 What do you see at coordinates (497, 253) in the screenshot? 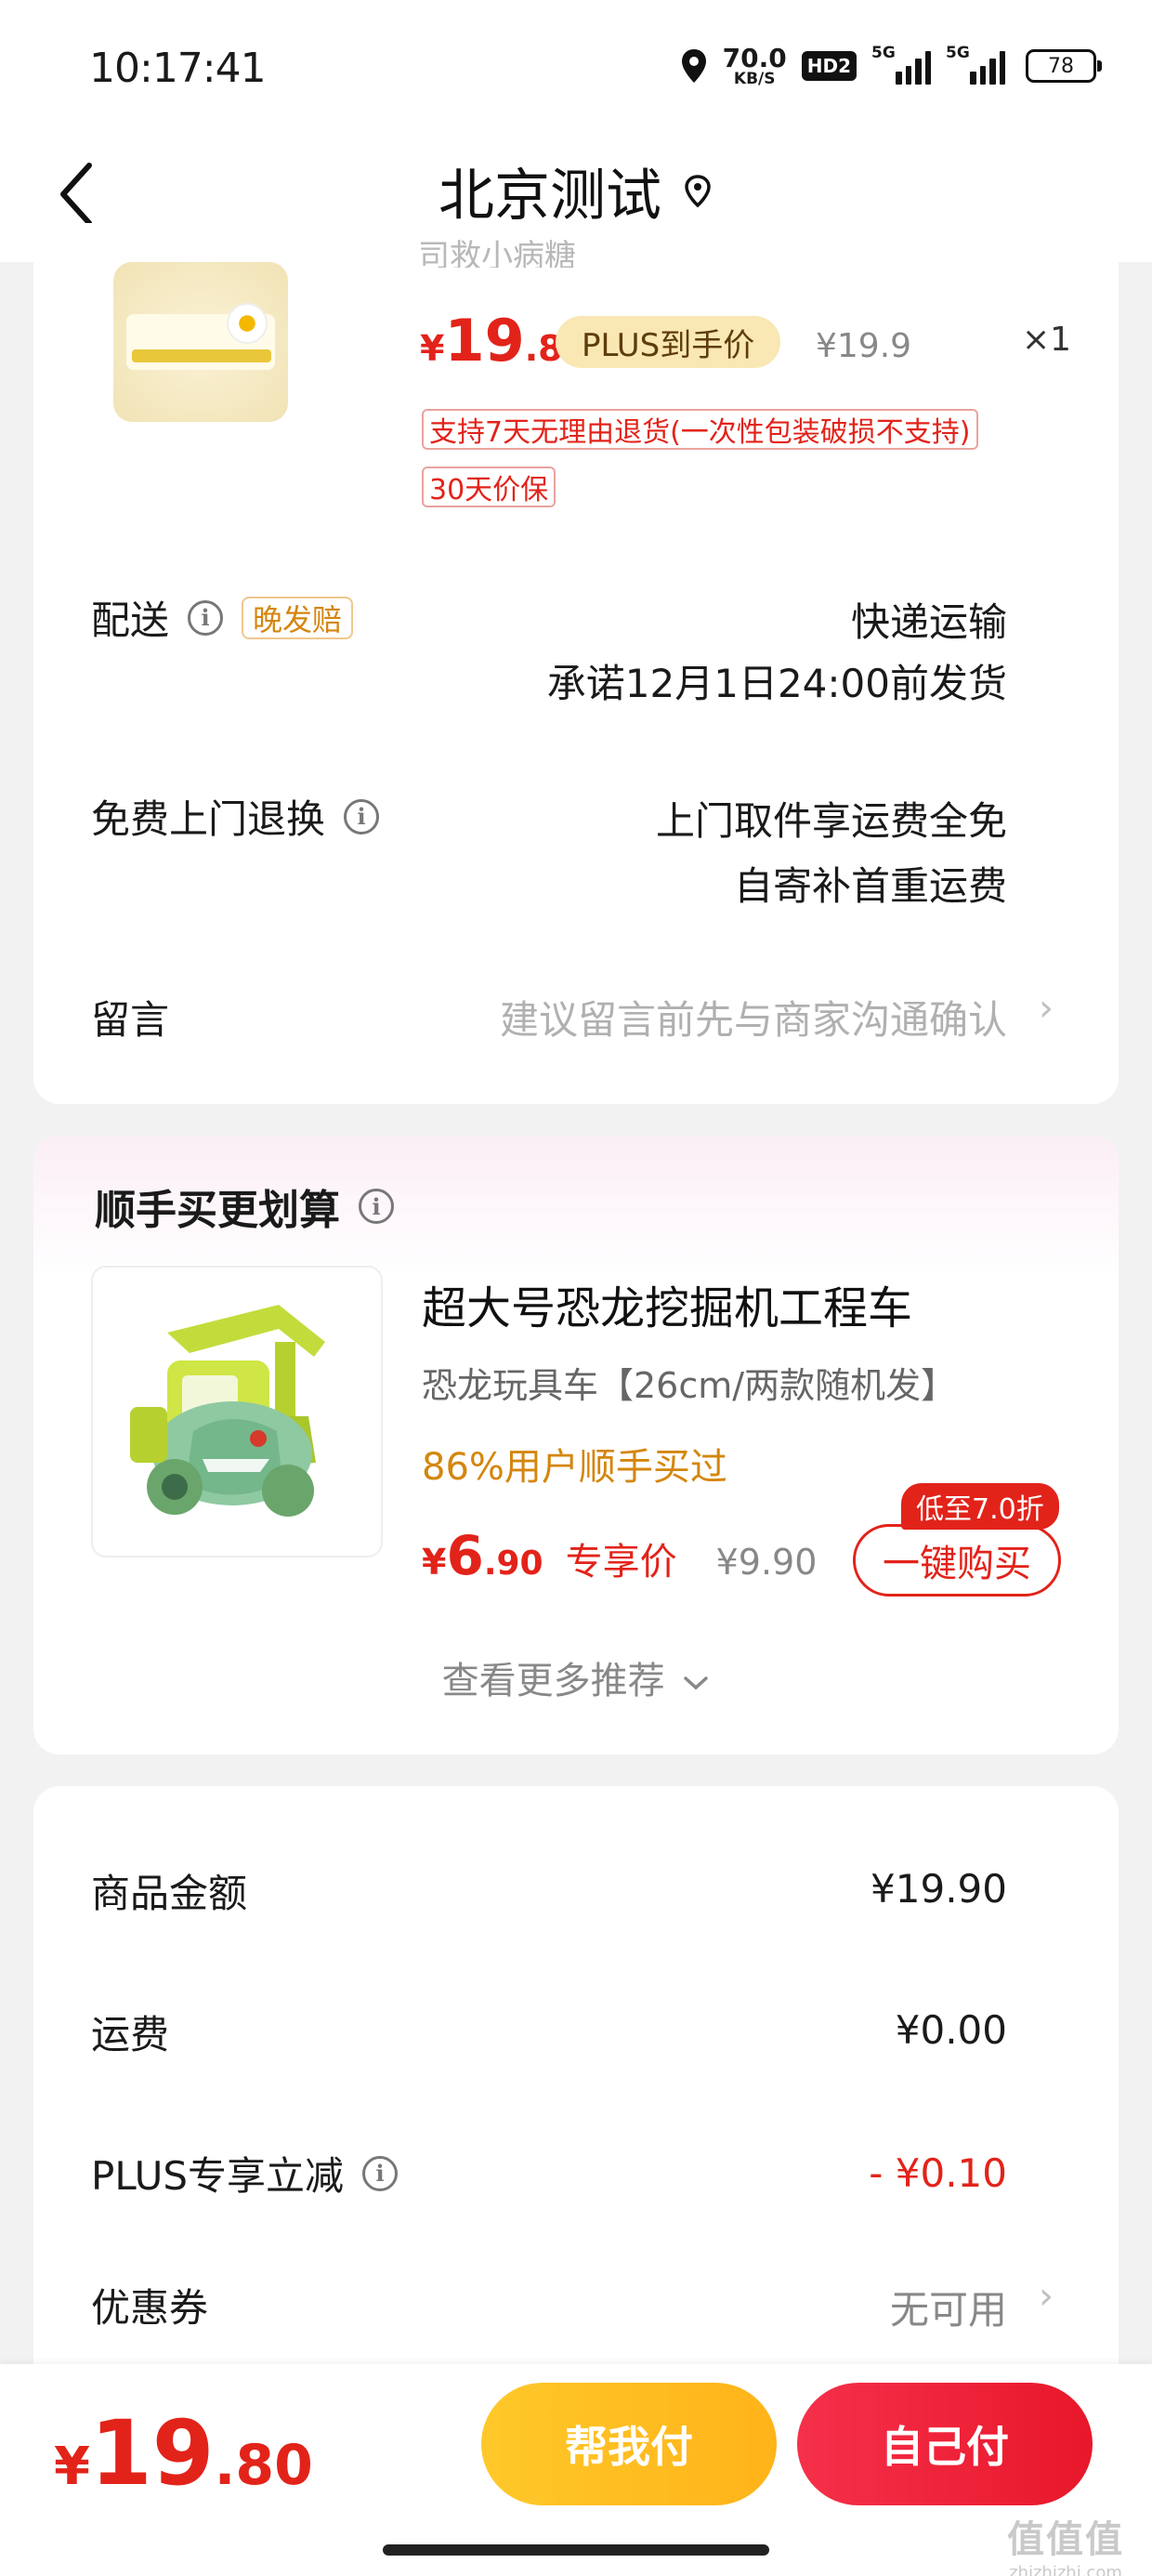
I see `product-name-cut: 司救小病糖` at bounding box center [497, 253].